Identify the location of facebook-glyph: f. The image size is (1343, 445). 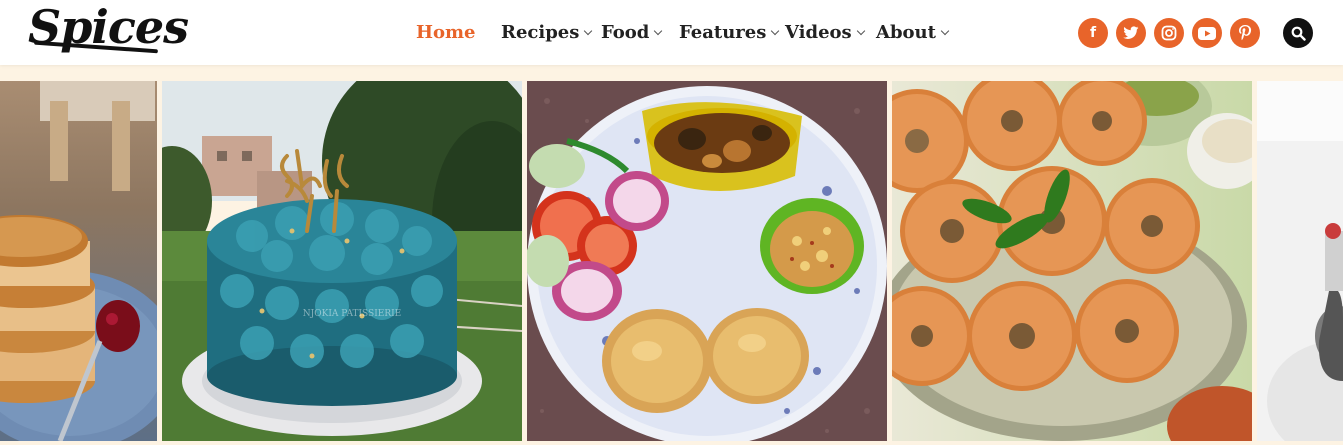
(1093, 33).